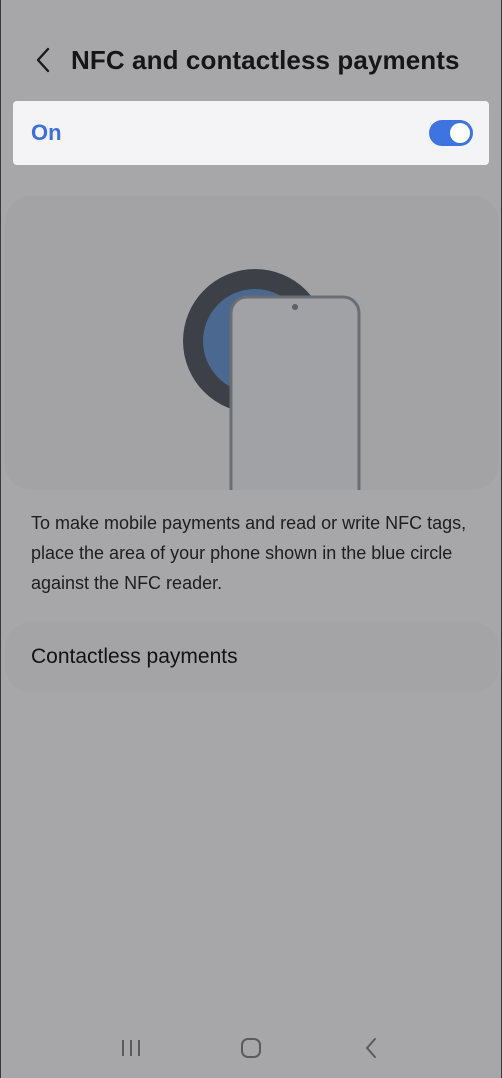 The width and height of the screenshot is (502, 1078). What do you see at coordinates (46, 132) in the screenshot?
I see `toggle-state-label: On` at bounding box center [46, 132].